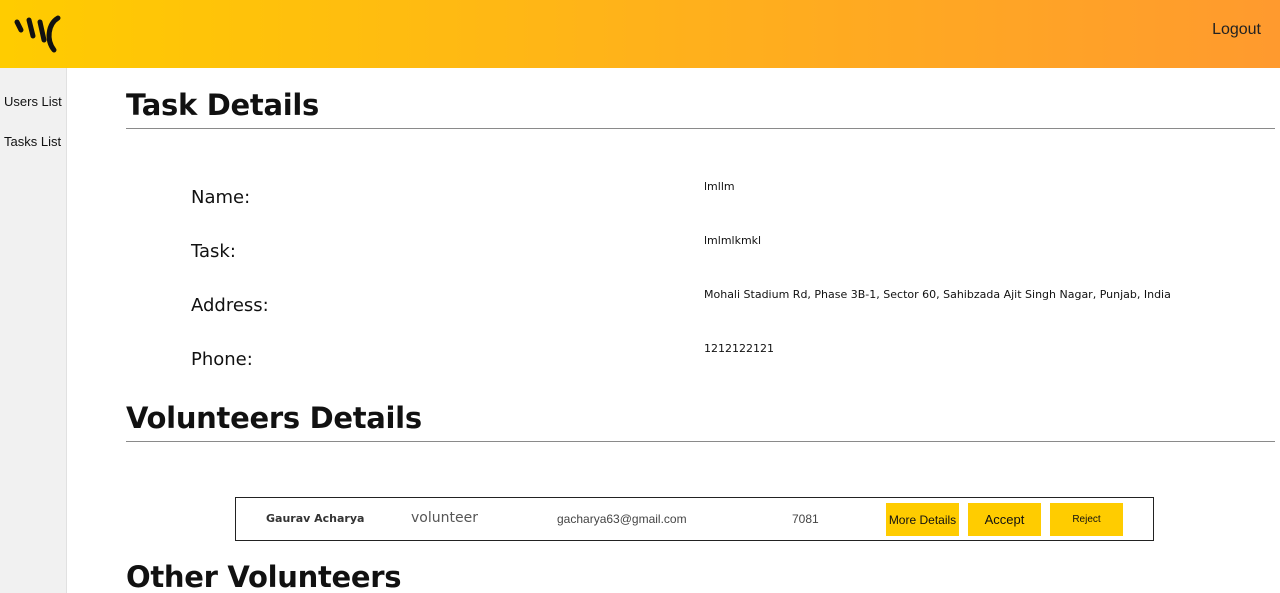 This screenshot has height=593, width=1280. I want to click on brand-logo-icon, so click(38, 33).